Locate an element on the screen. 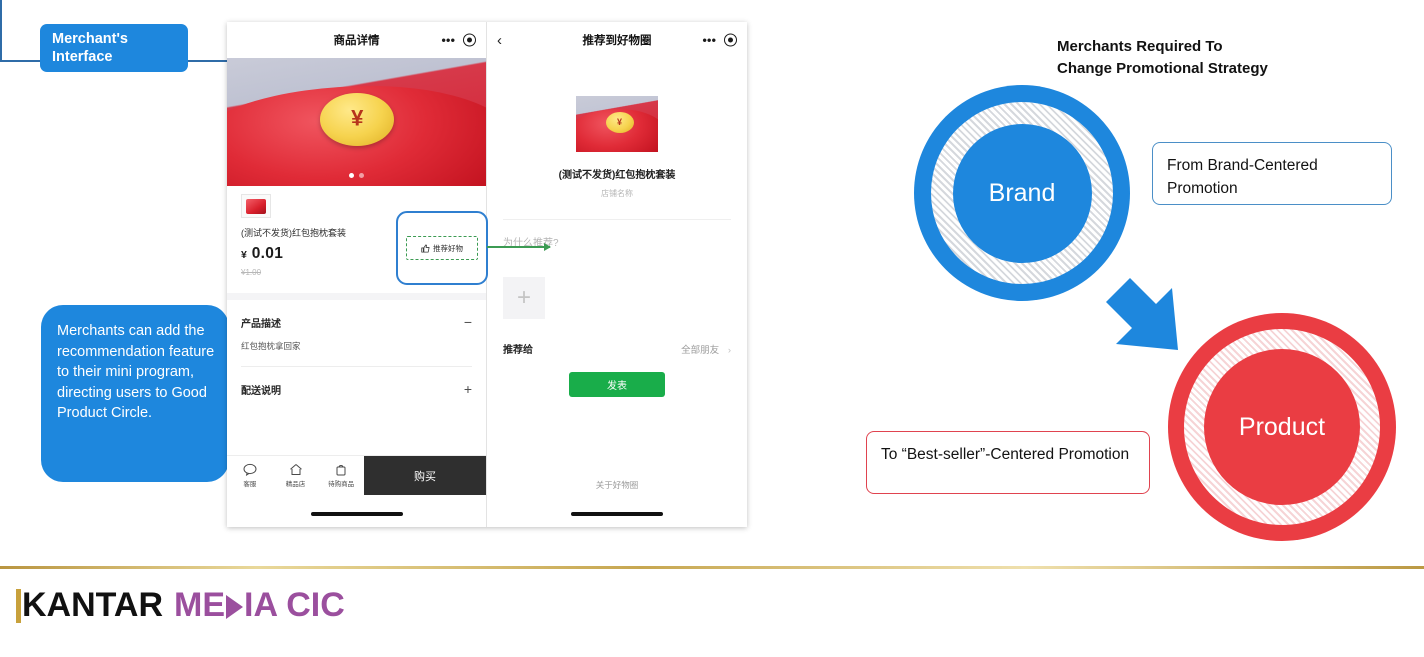 This screenshot has width=1424, height=657. about-good-product-circle-link: 关于好物圈 is located at coordinates (617, 485).